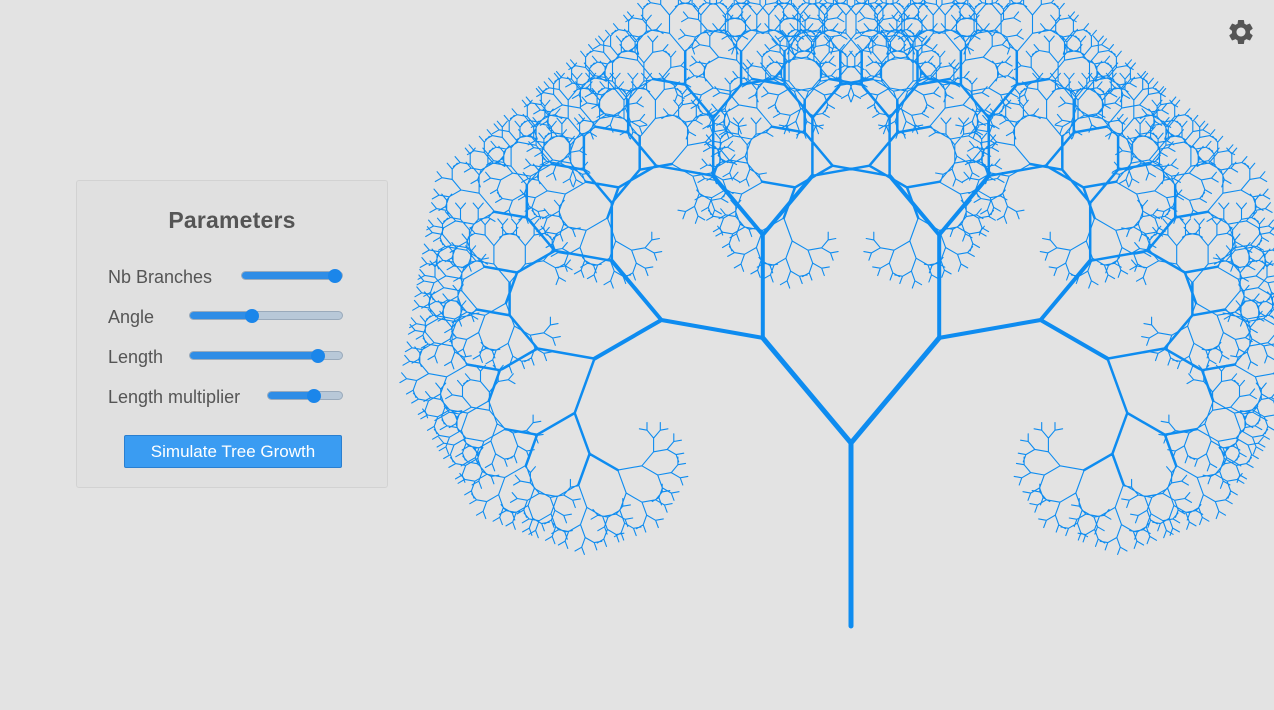  Describe the element at coordinates (266, 315) in the screenshot. I see `angle-slider` at that location.